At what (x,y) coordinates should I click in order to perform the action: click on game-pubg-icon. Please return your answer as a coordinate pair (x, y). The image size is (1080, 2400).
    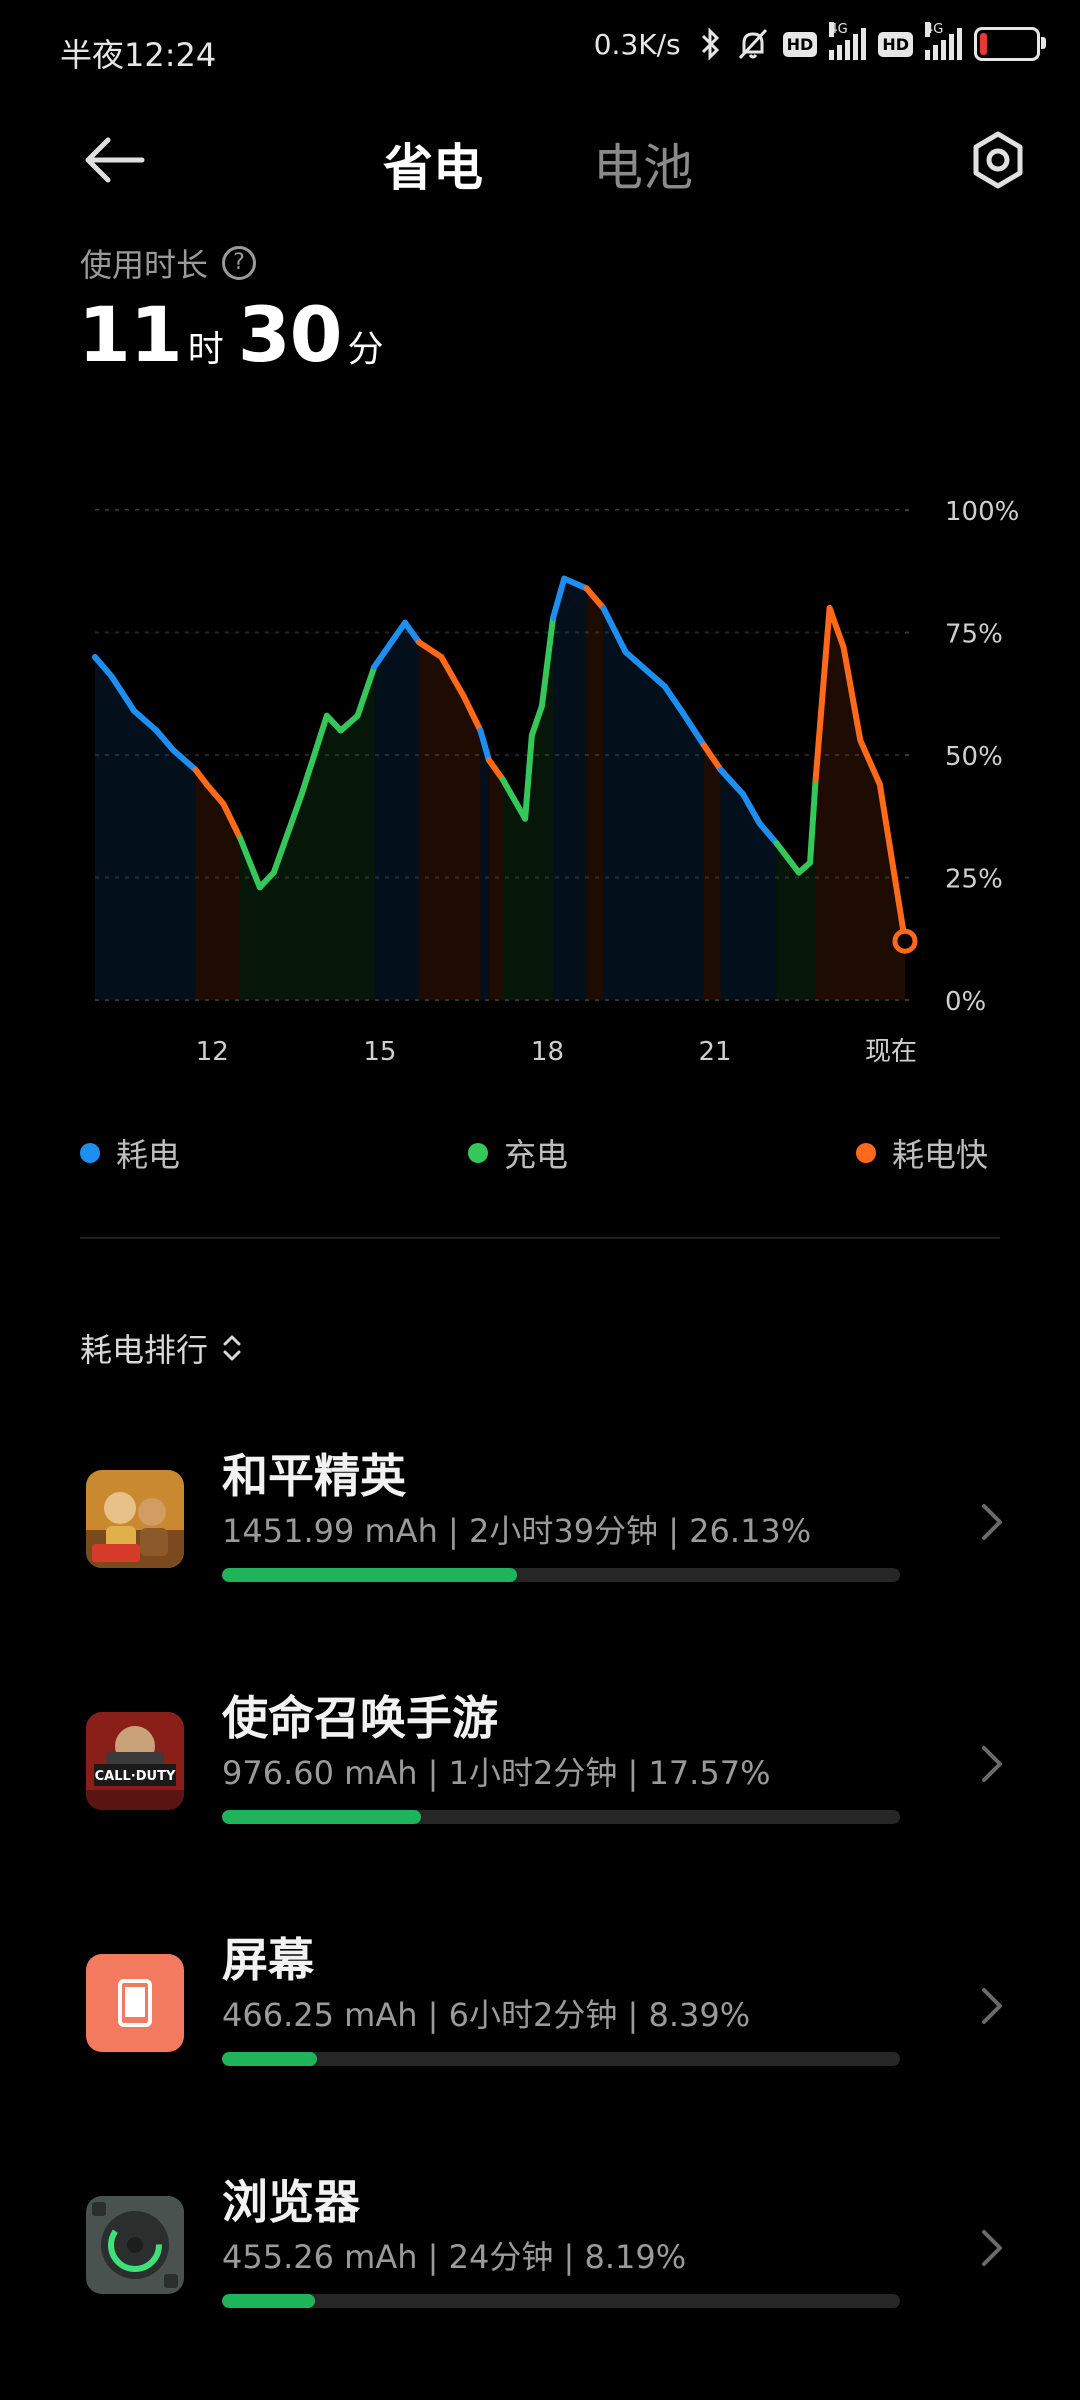
    Looking at the image, I should click on (135, 1519).